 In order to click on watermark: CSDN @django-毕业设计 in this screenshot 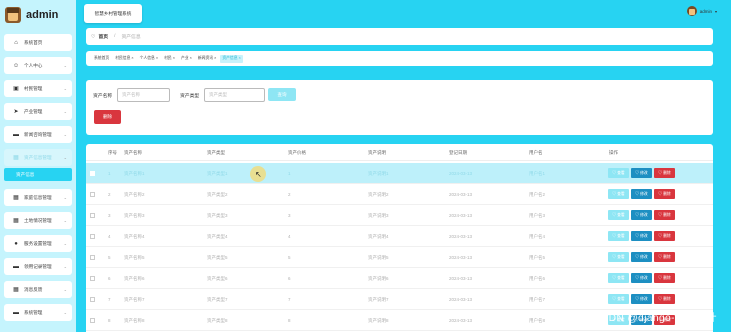, I will do `click(655, 318)`.